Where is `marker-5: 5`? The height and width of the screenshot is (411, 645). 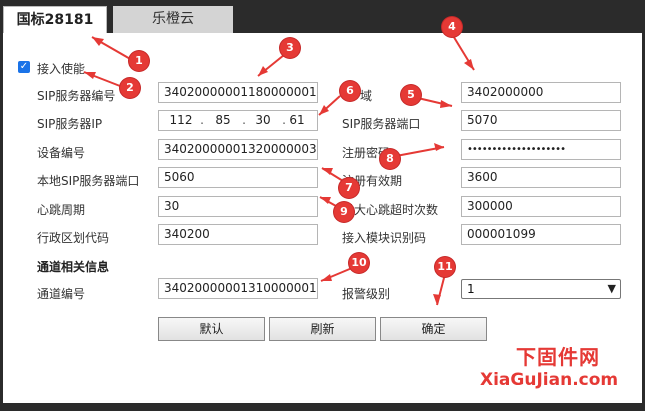 marker-5: 5 is located at coordinates (411, 95).